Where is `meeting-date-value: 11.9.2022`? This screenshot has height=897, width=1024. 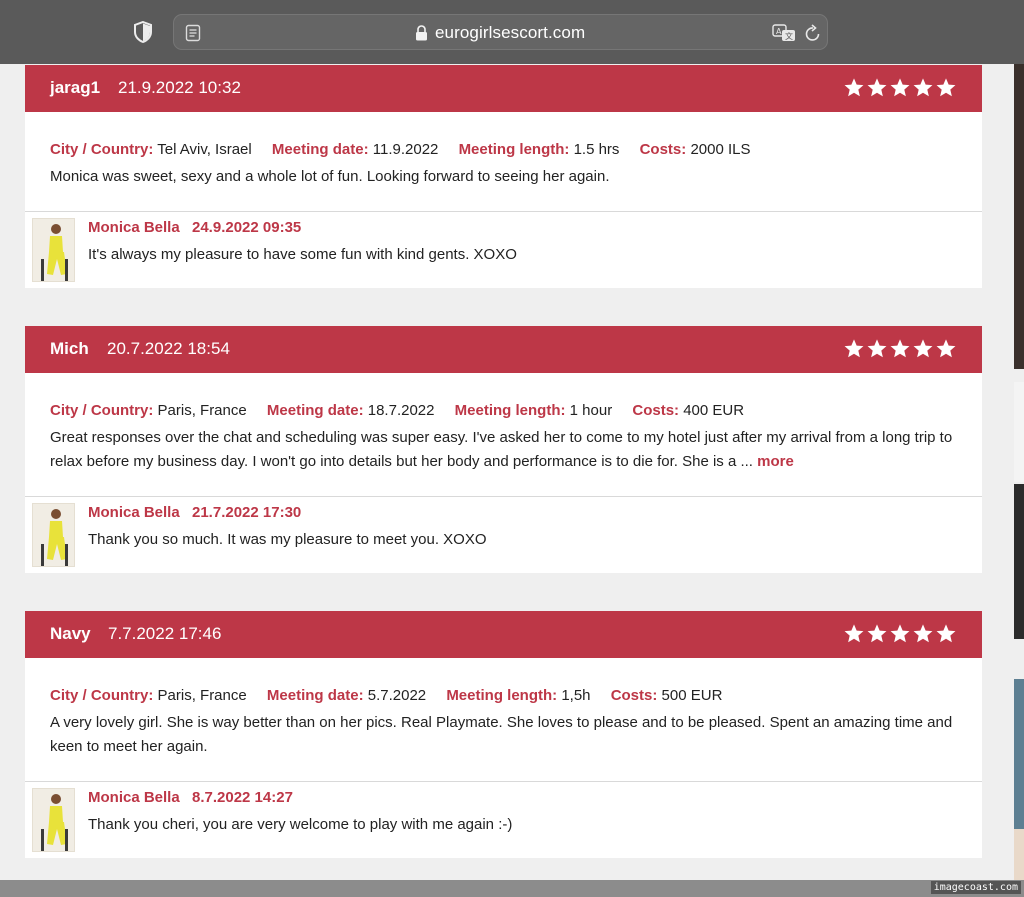
meeting-date-value: 11.9.2022 is located at coordinates (405, 149).